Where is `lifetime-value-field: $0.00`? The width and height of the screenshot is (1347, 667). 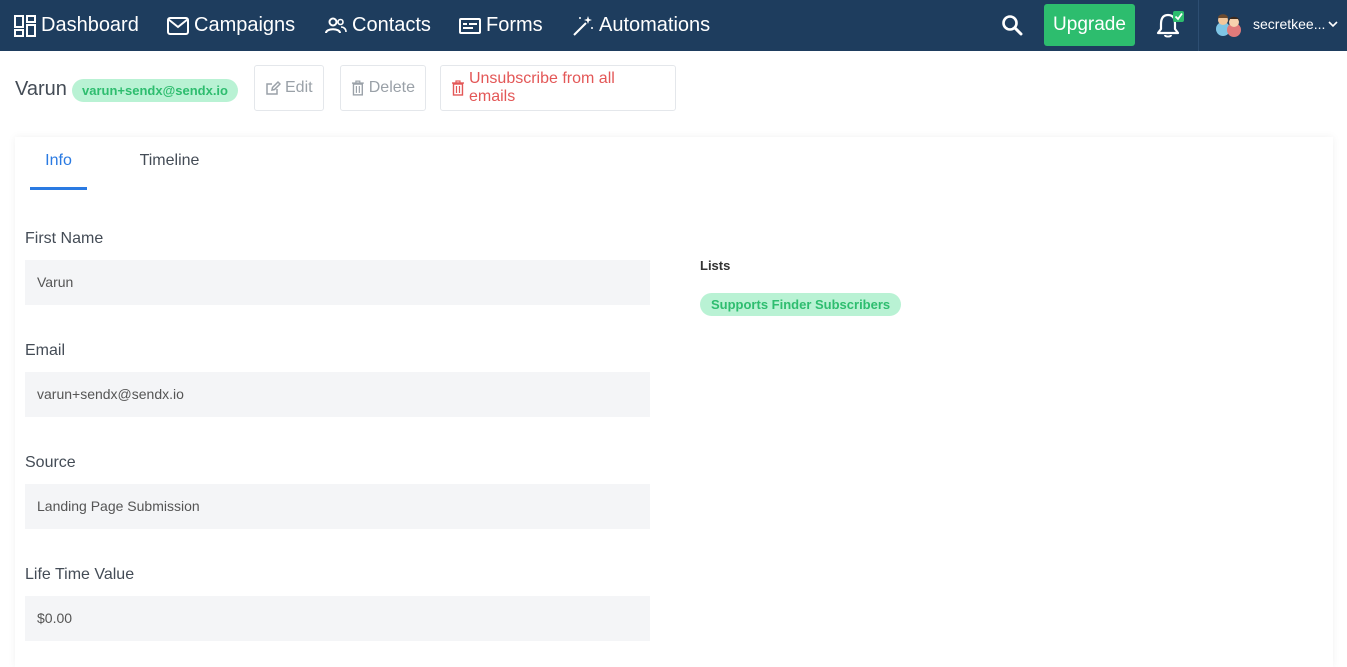 lifetime-value-field: $0.00 is located at coordinates (337, 618).